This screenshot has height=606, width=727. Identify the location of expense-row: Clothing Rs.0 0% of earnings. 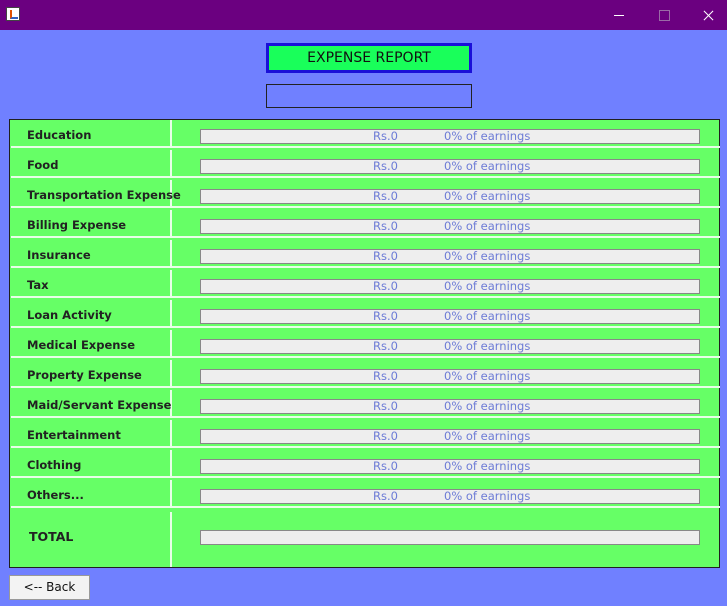
(365, 464).